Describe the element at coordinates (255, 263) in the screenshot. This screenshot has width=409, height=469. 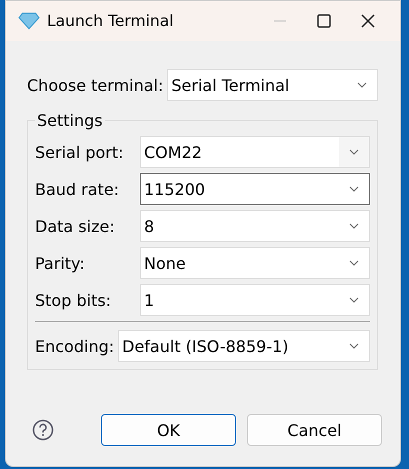
I see `dropdown-field: None` at that location.